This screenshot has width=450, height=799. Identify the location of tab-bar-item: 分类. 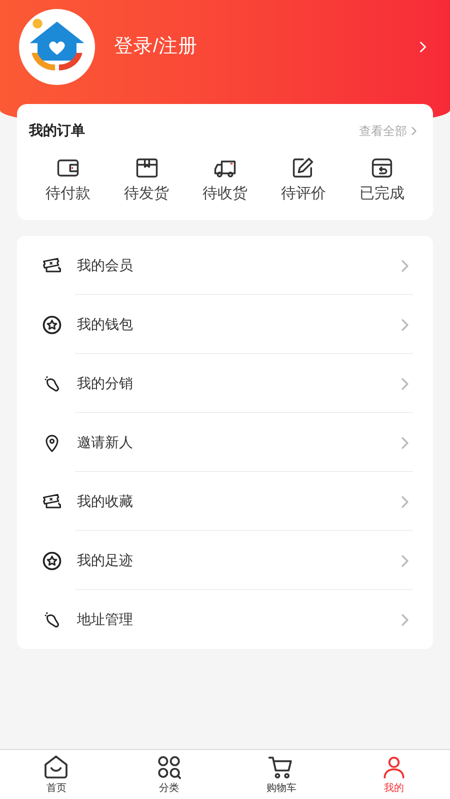
(168, 774).